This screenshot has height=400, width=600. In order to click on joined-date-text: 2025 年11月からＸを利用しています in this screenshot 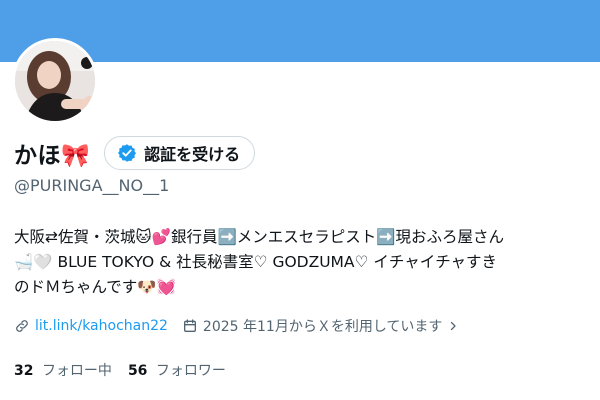, I will do `click(322, 327)`.